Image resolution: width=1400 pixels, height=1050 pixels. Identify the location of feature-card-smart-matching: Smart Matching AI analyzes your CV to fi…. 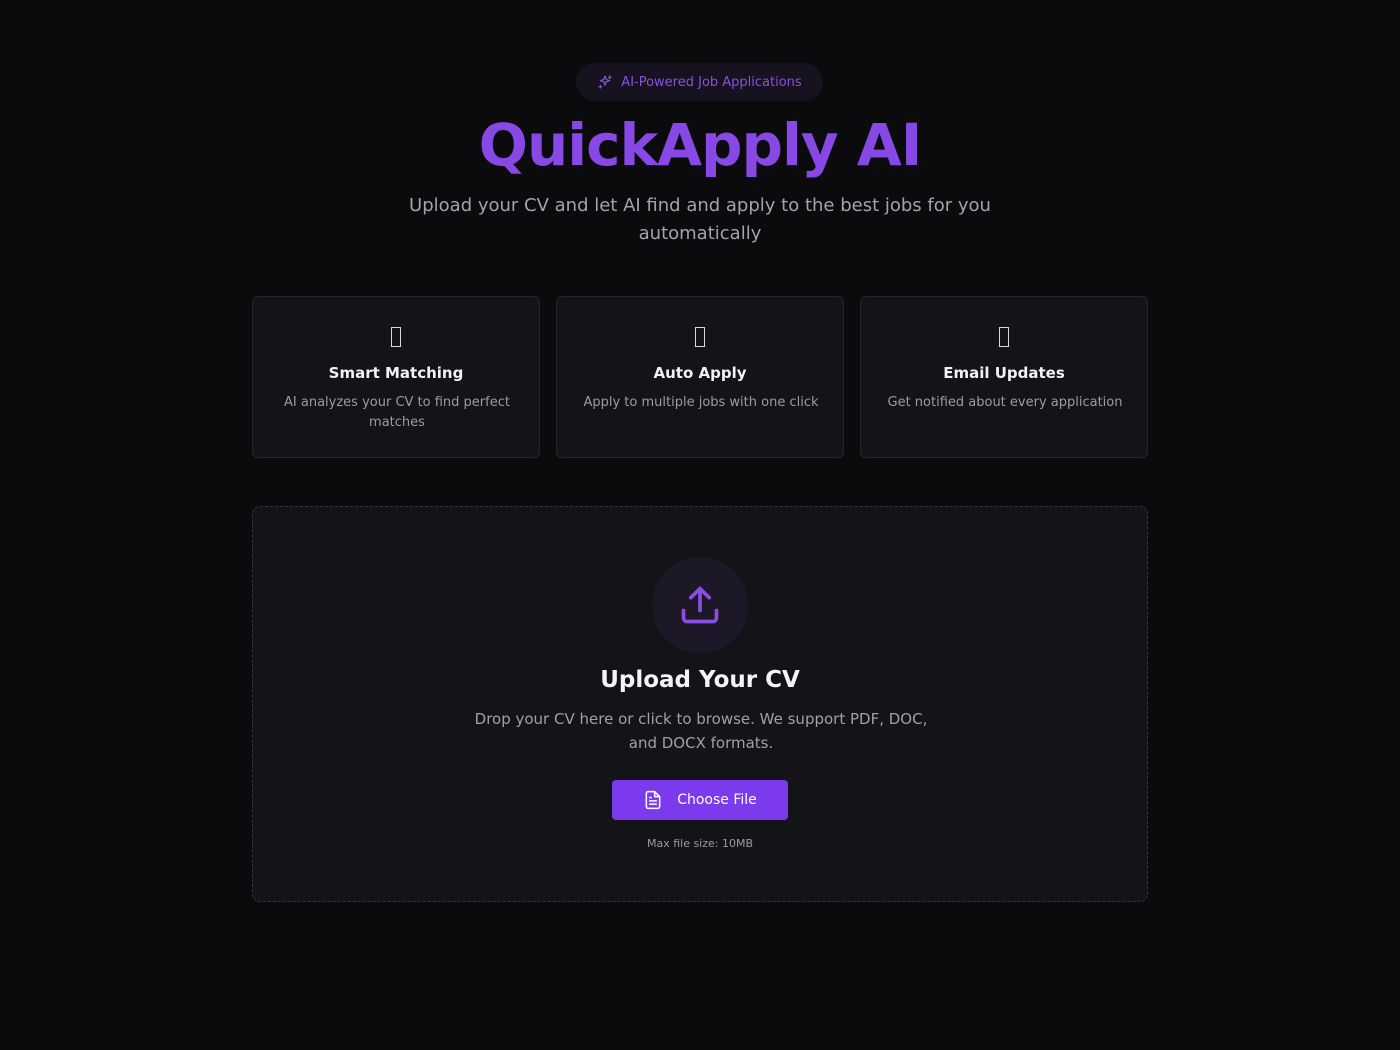
(396, 377).